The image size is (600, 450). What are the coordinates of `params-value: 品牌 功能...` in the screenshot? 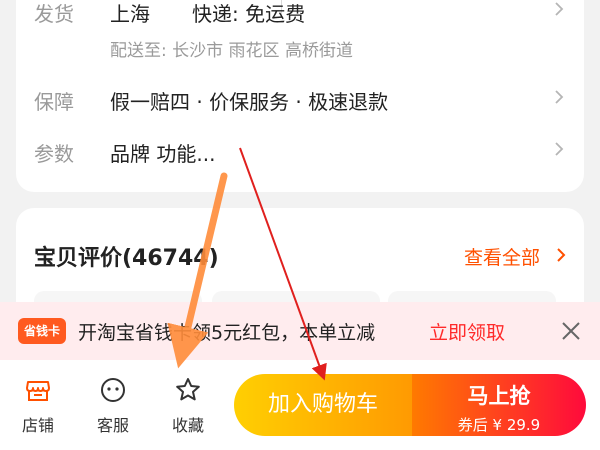 It's located at (162, 152).